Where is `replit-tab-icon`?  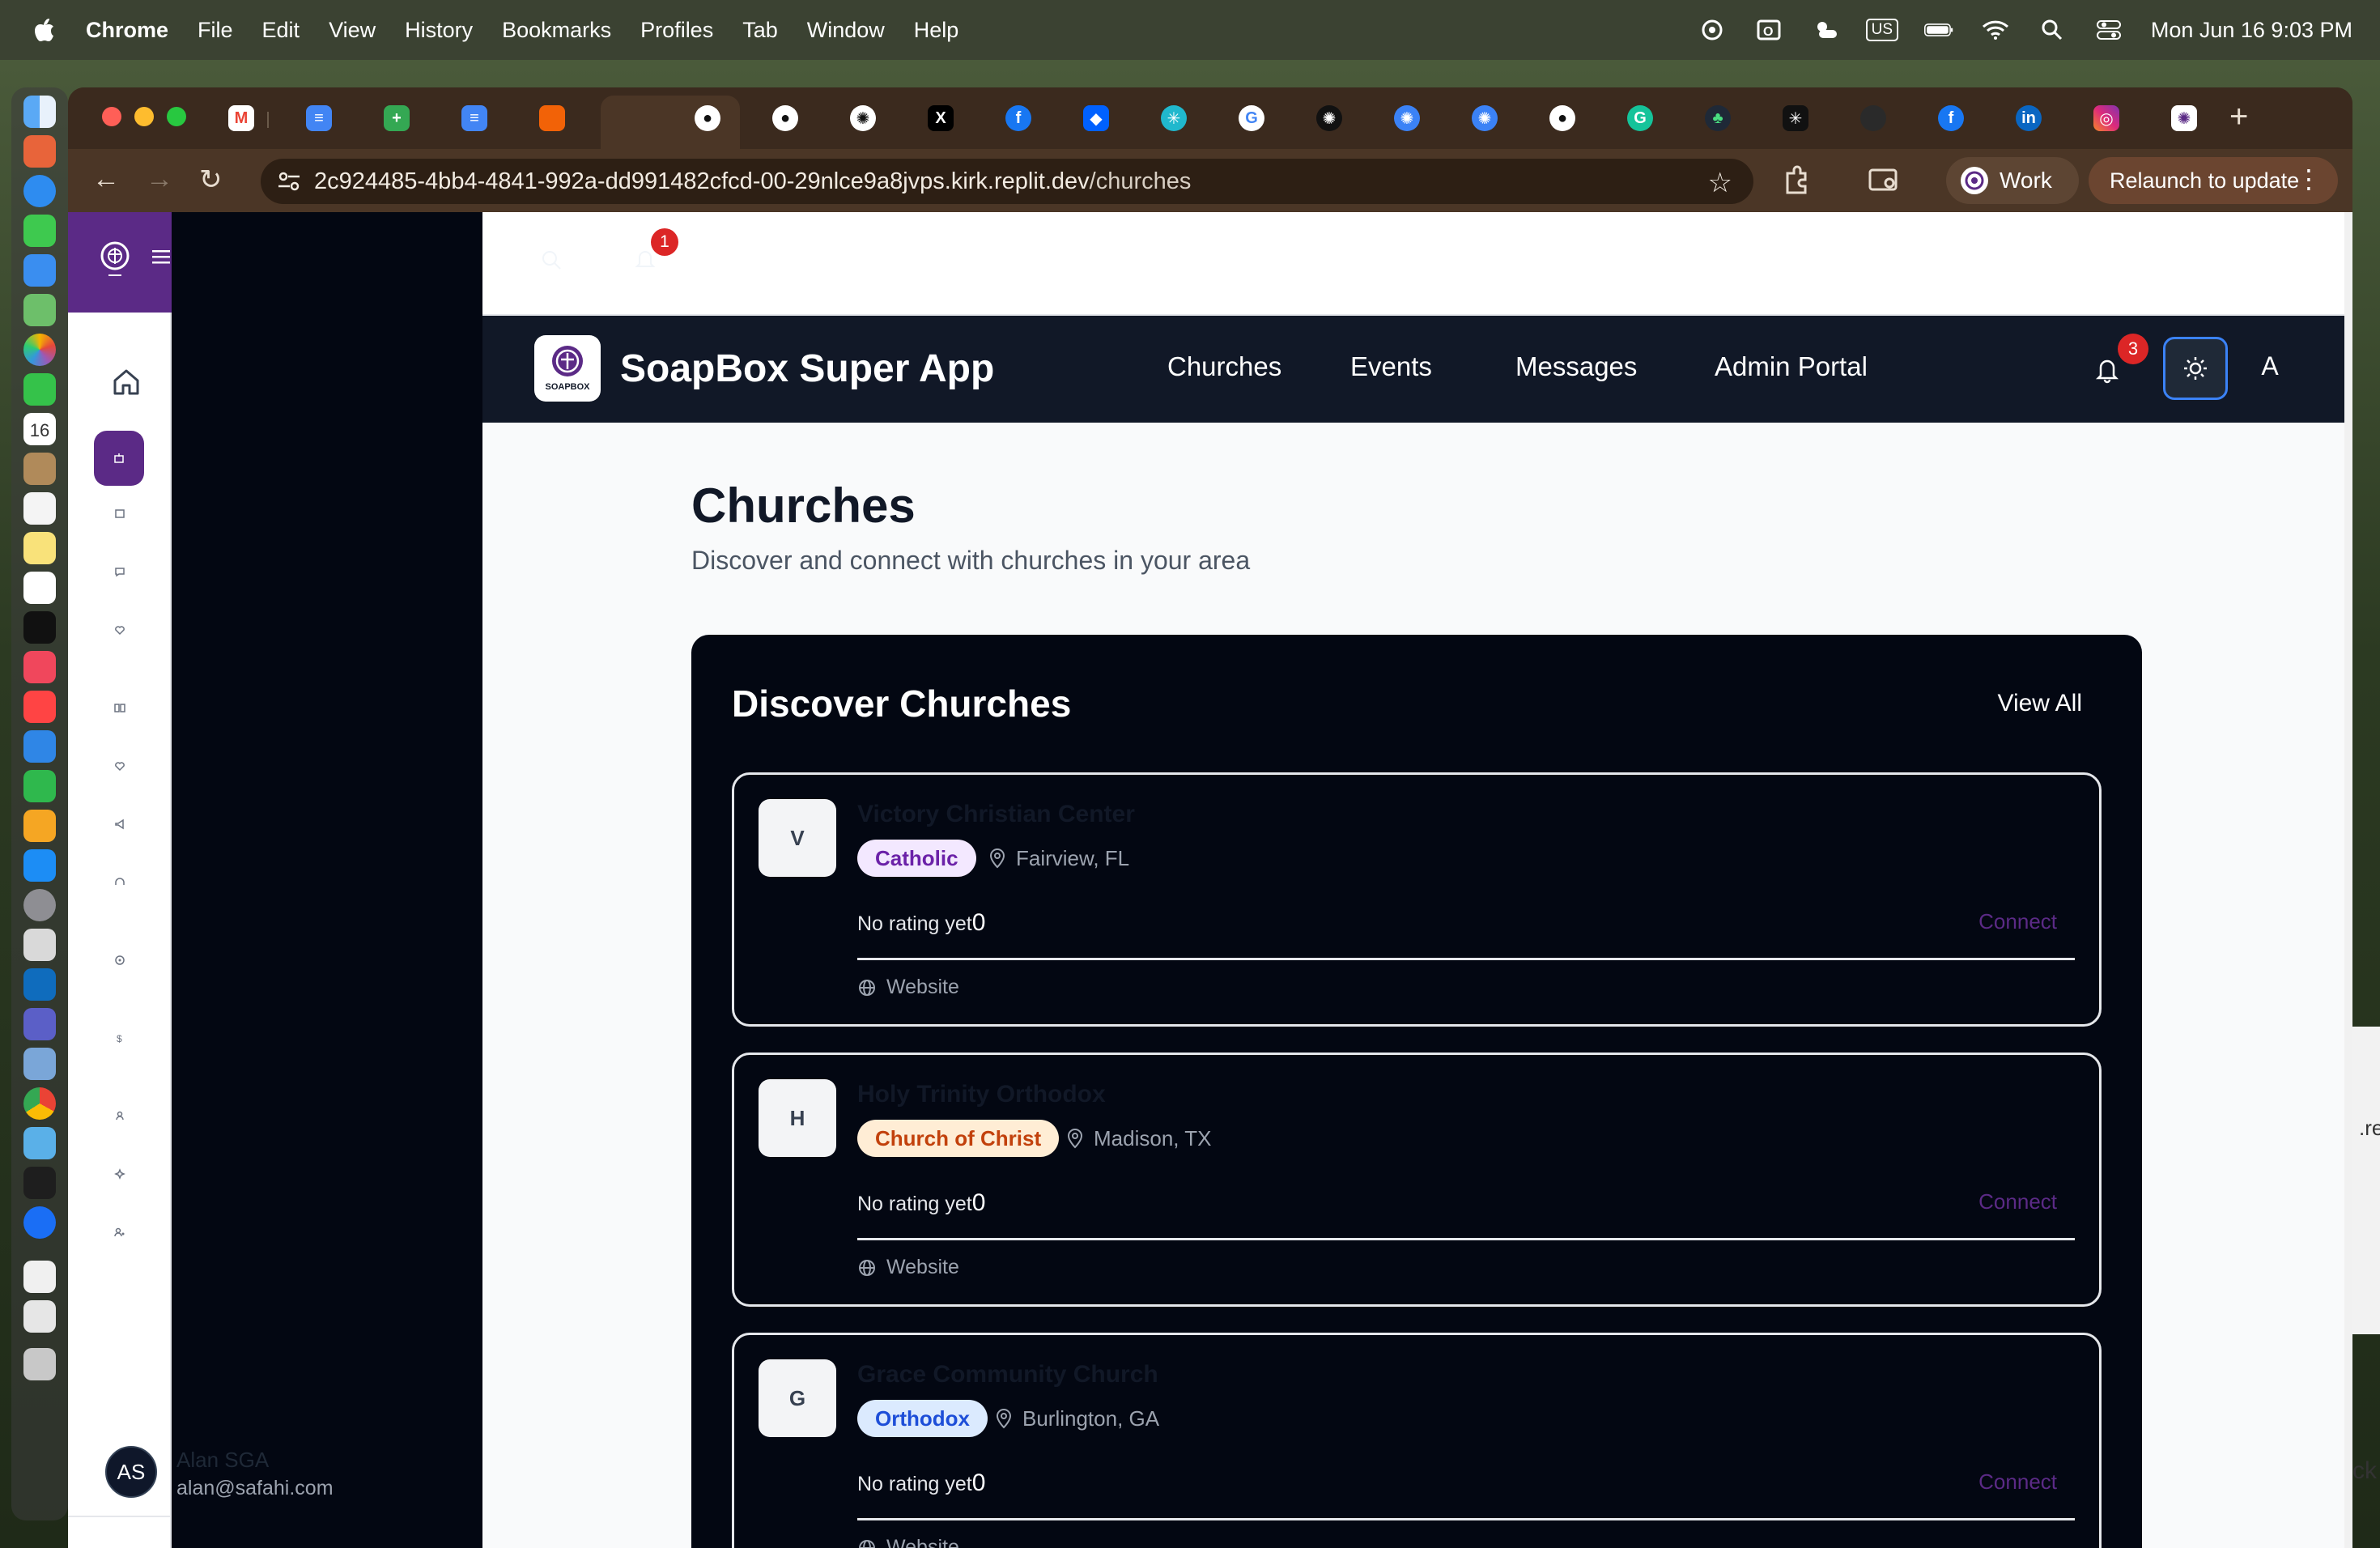 replit-tab-icon is located at coordinates (552, 118).